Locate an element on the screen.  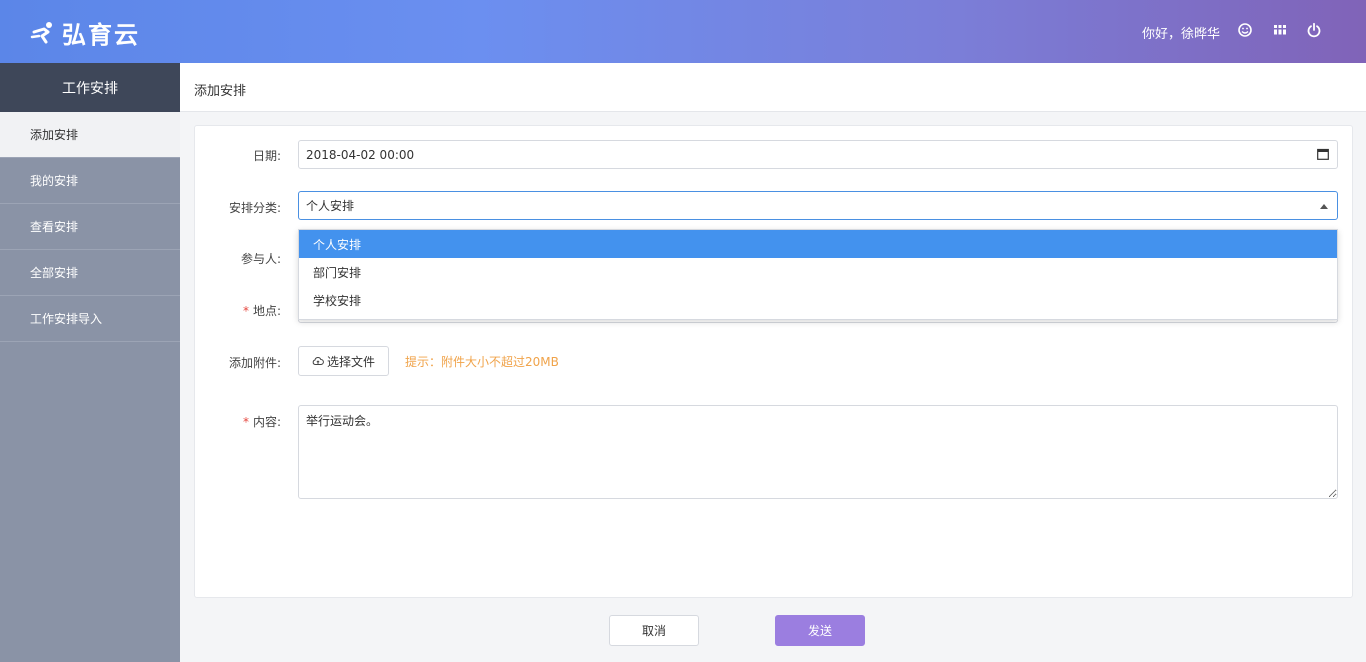
content-label: * 内容: is located at coordinates (238, 421).